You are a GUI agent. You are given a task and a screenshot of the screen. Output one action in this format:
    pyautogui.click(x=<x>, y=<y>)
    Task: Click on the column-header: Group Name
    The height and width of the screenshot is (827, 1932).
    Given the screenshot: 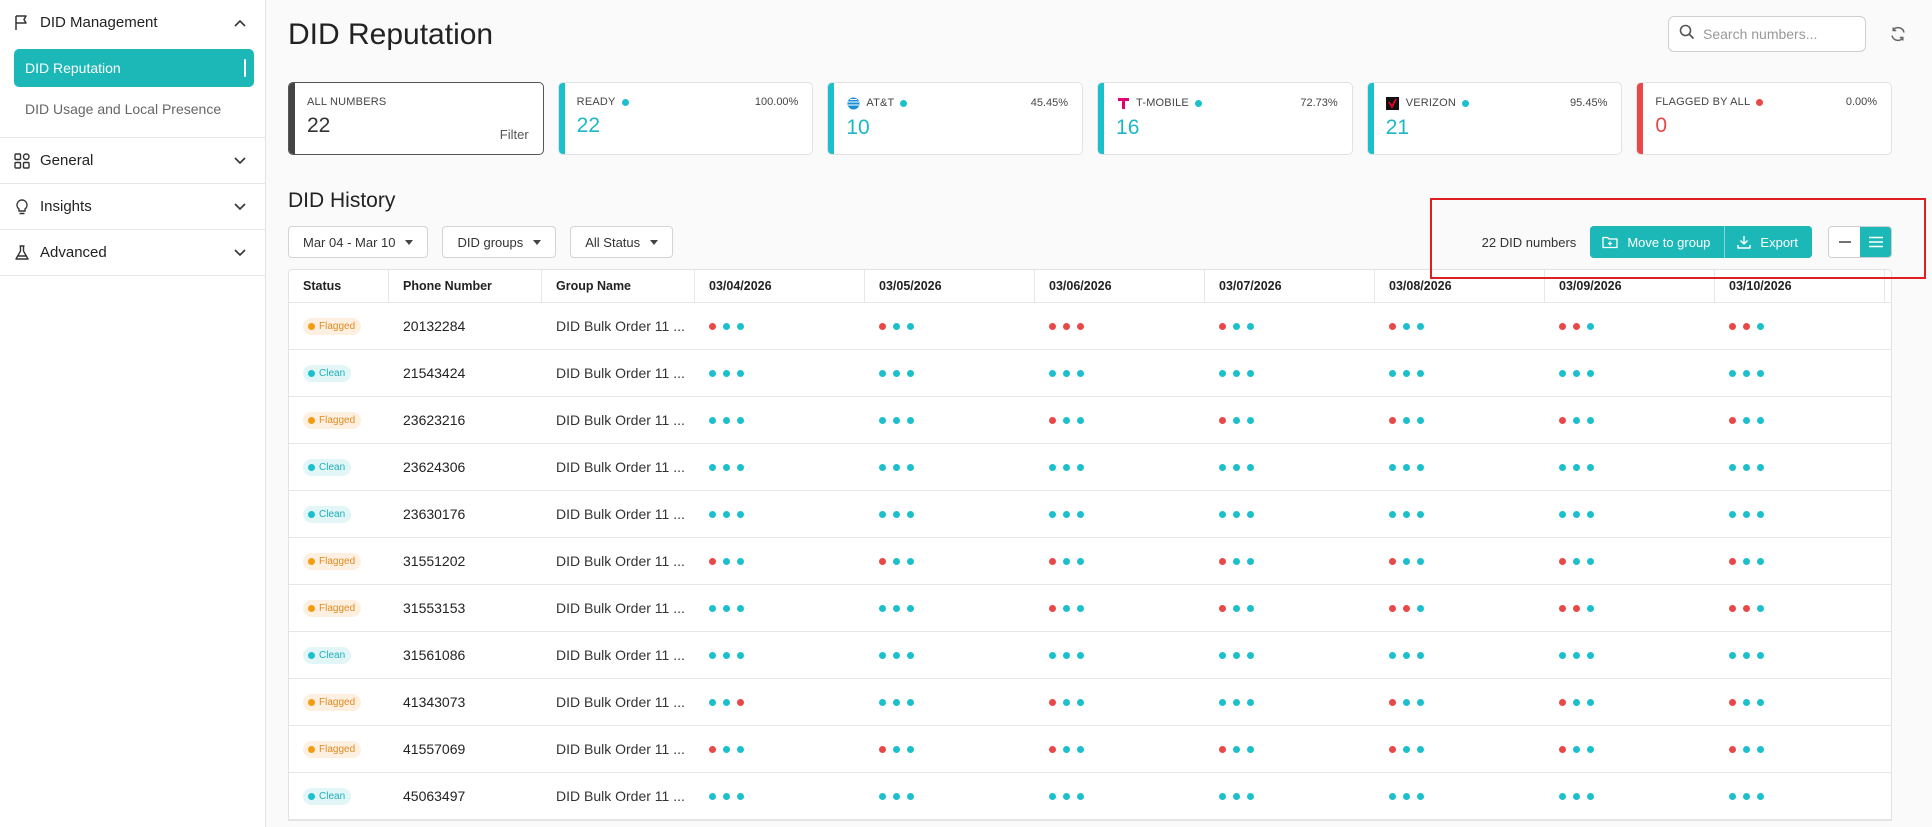 What is the action you would take?
    pyautogui.click(x=618, y=286)
    